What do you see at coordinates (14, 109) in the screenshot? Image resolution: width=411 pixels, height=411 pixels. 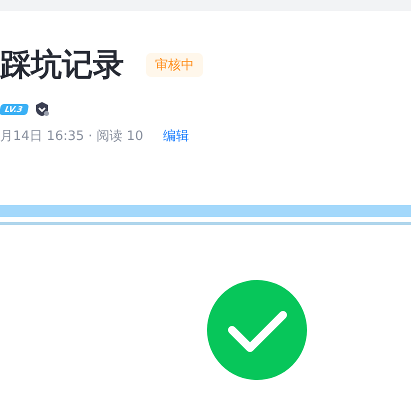 I see `level-badge: LV.3` at bounding box center [14, 109].